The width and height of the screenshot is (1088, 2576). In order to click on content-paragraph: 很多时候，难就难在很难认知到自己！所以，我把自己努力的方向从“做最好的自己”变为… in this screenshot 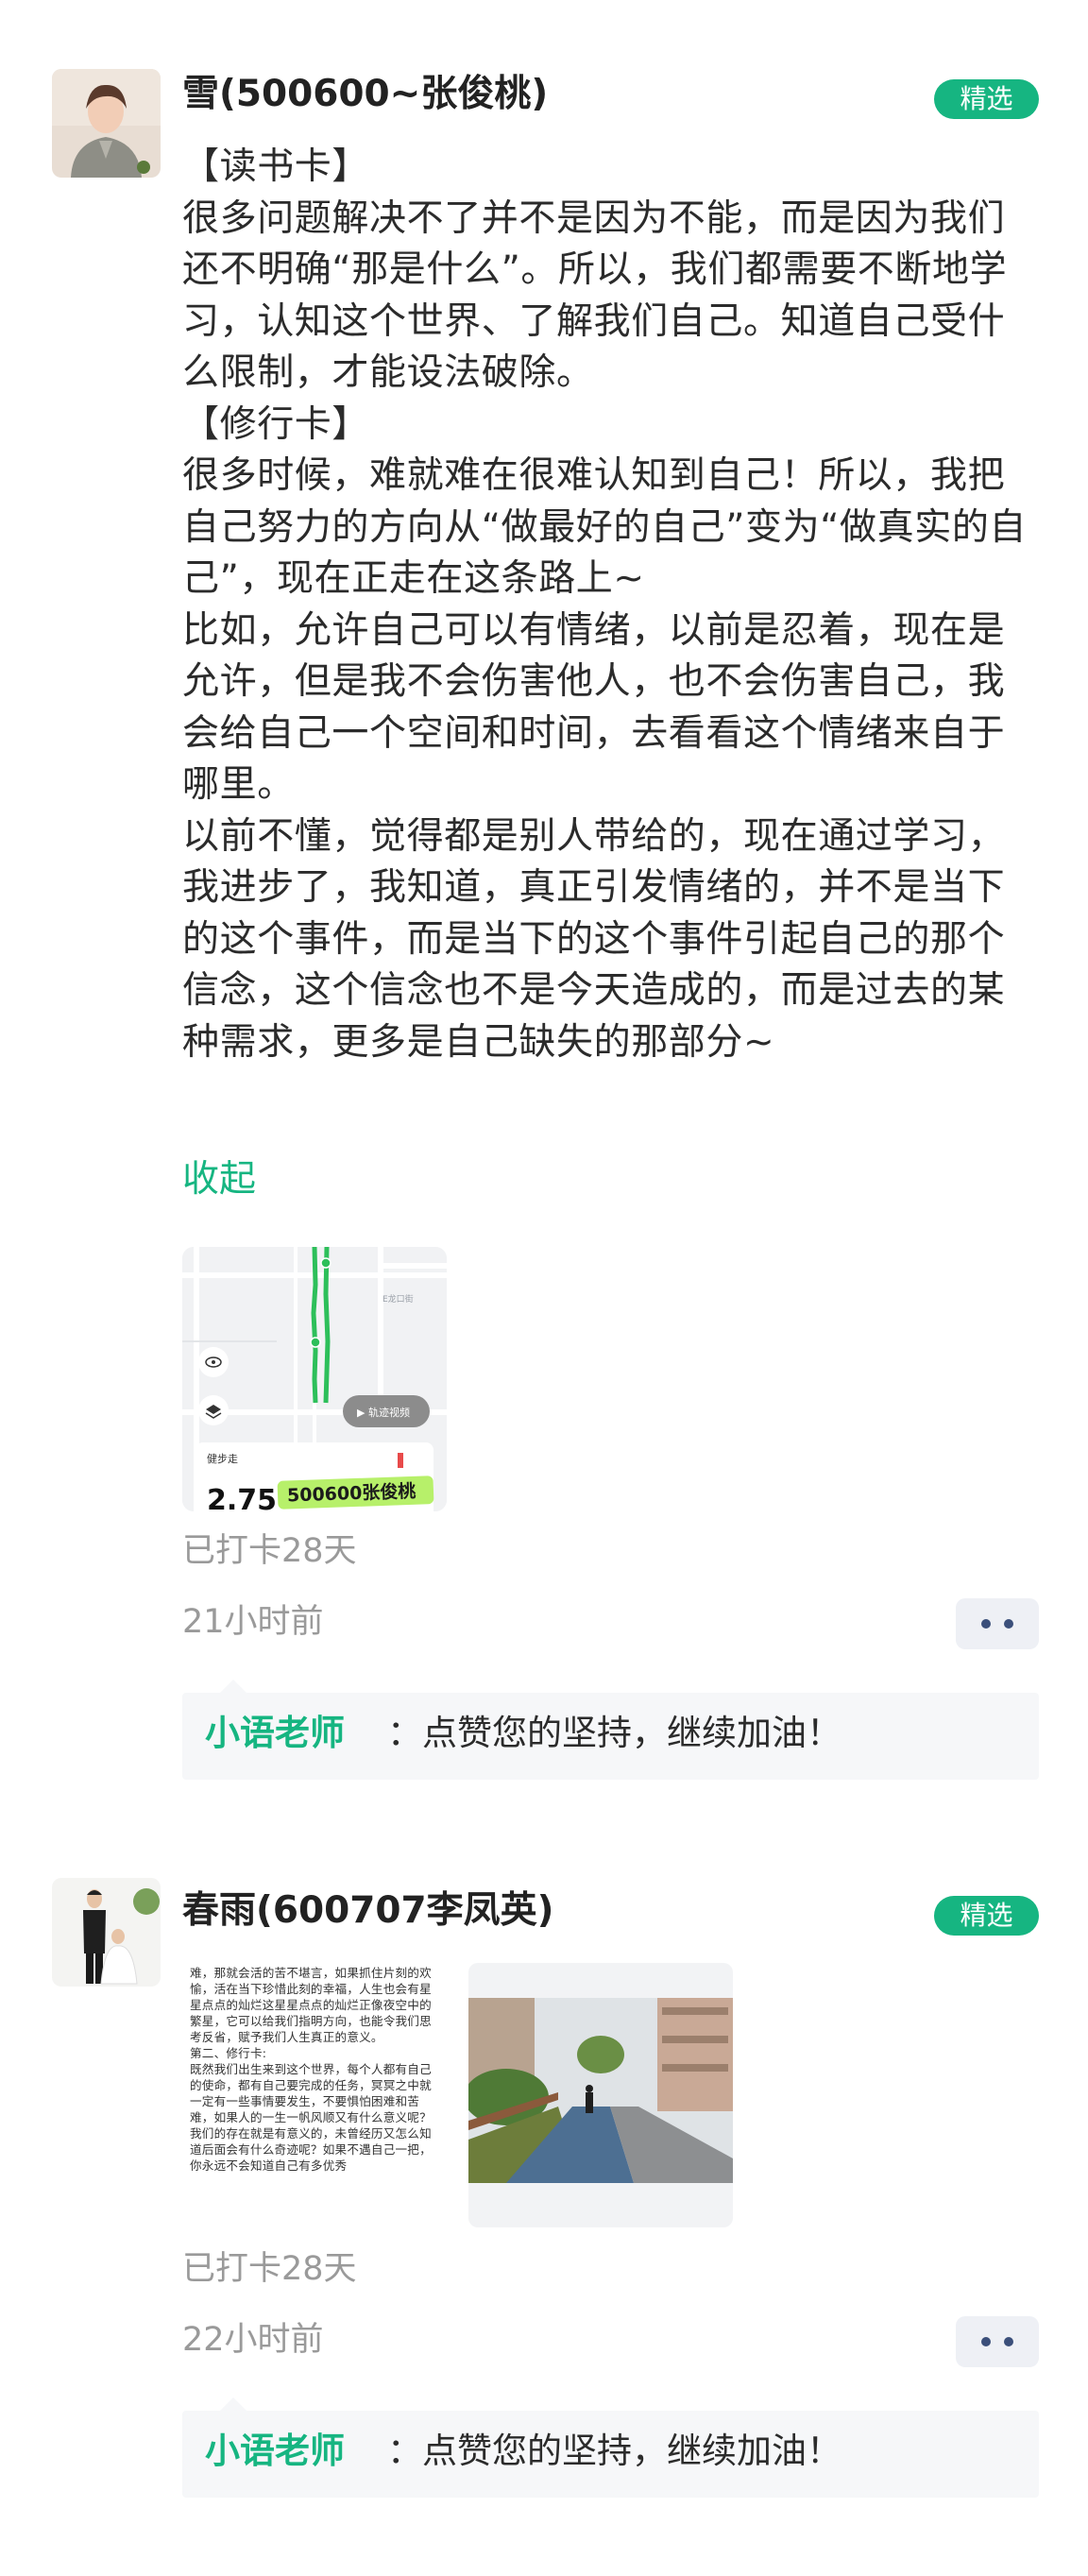, I will do `click(605, 527)`.